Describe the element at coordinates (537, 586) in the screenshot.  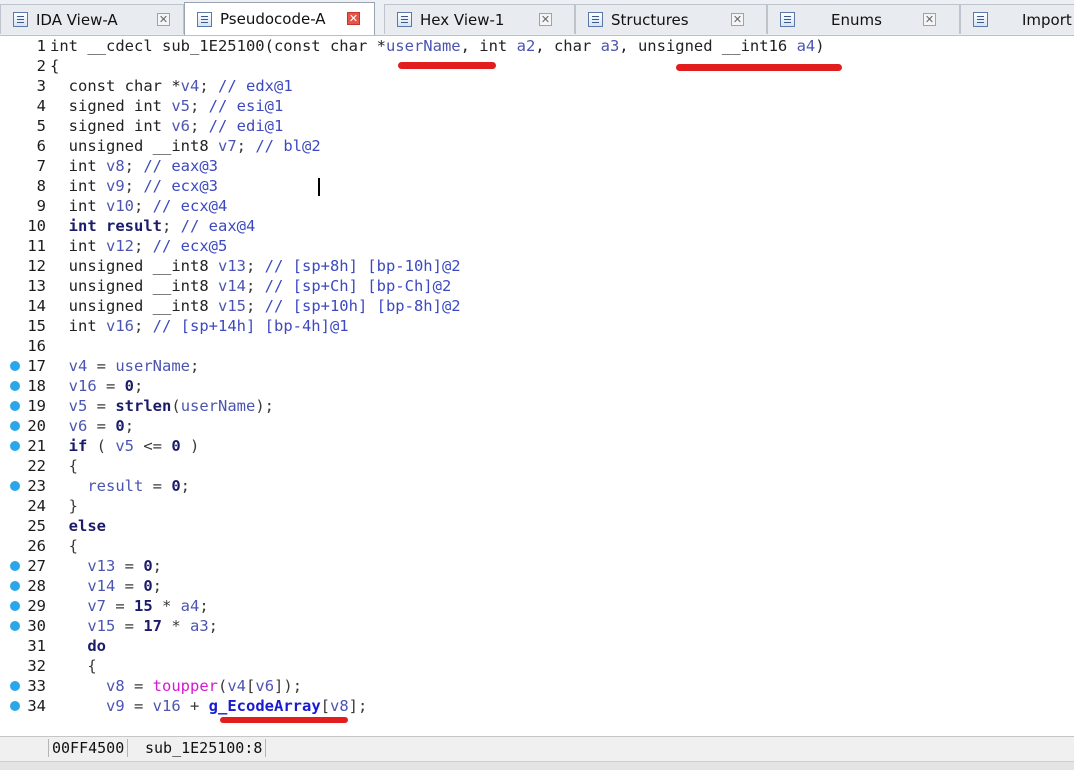
I see `code-line: 28 v14 = 0;` at that location.